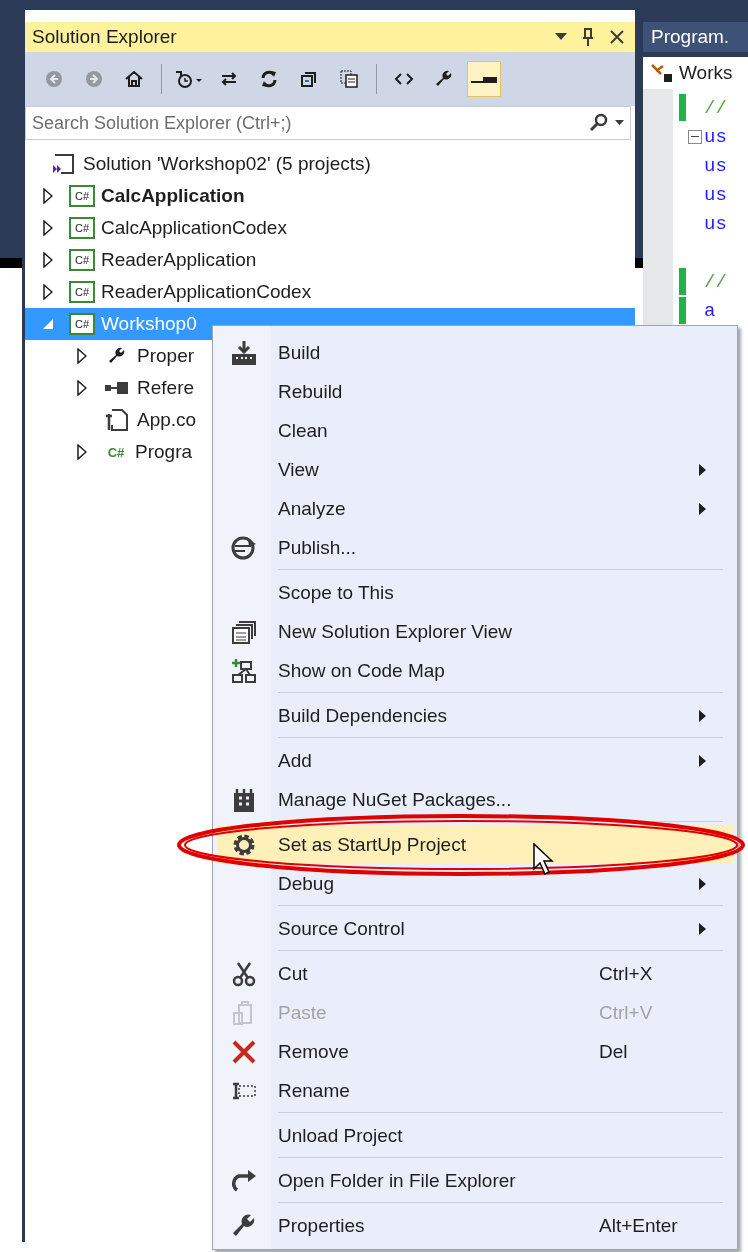 Image resolution: width=748 pixels, height=1252 pixels. What do you see at coordinates (206, 292) in the screenshot?
I see `tree-item-label: ReaderApplicationCodex` at bounding box center [206, 292].